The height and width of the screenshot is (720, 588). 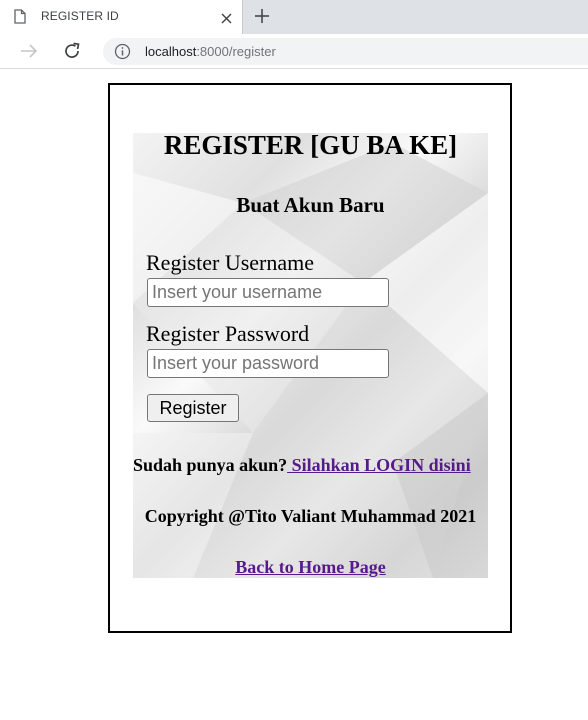 I want to click on username-label: Register Username, so click(x=230, y=262).